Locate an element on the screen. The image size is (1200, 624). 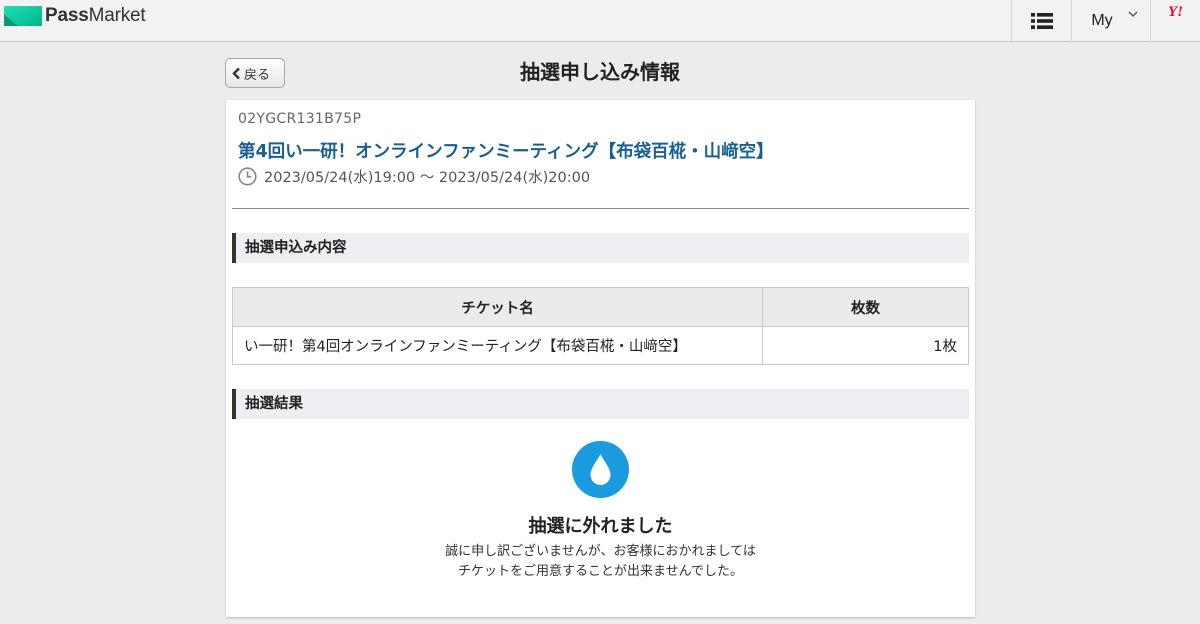
chevron-left-icon is located at coordinates (236, 73).